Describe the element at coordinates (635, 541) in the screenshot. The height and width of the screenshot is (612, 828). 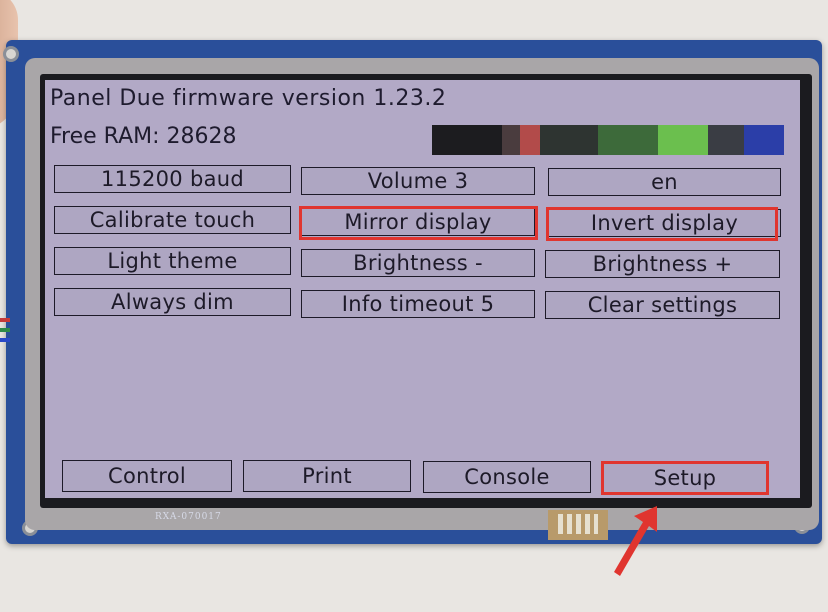
I see `red-arrow-icon` at that location.